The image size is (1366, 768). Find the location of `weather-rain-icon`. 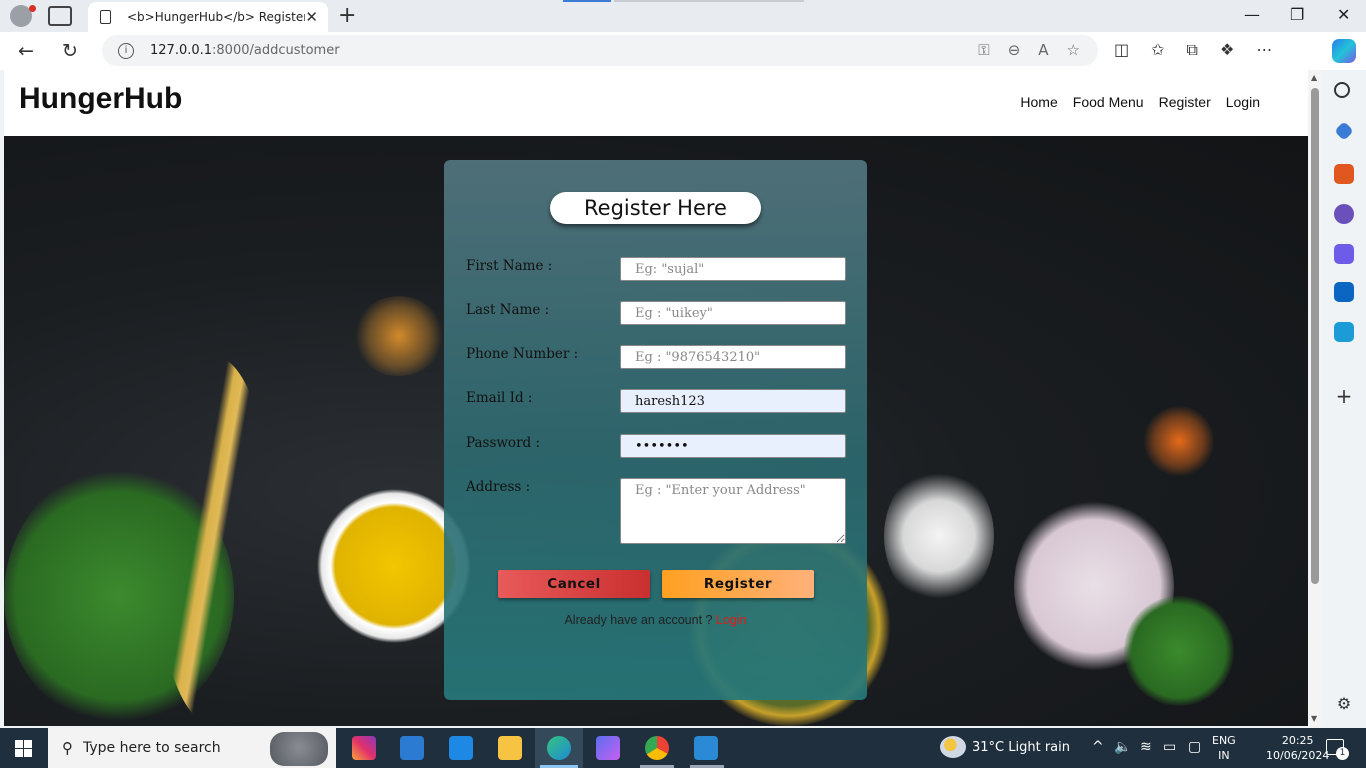

weather-rain-icon is located at coordinates (953, 747).